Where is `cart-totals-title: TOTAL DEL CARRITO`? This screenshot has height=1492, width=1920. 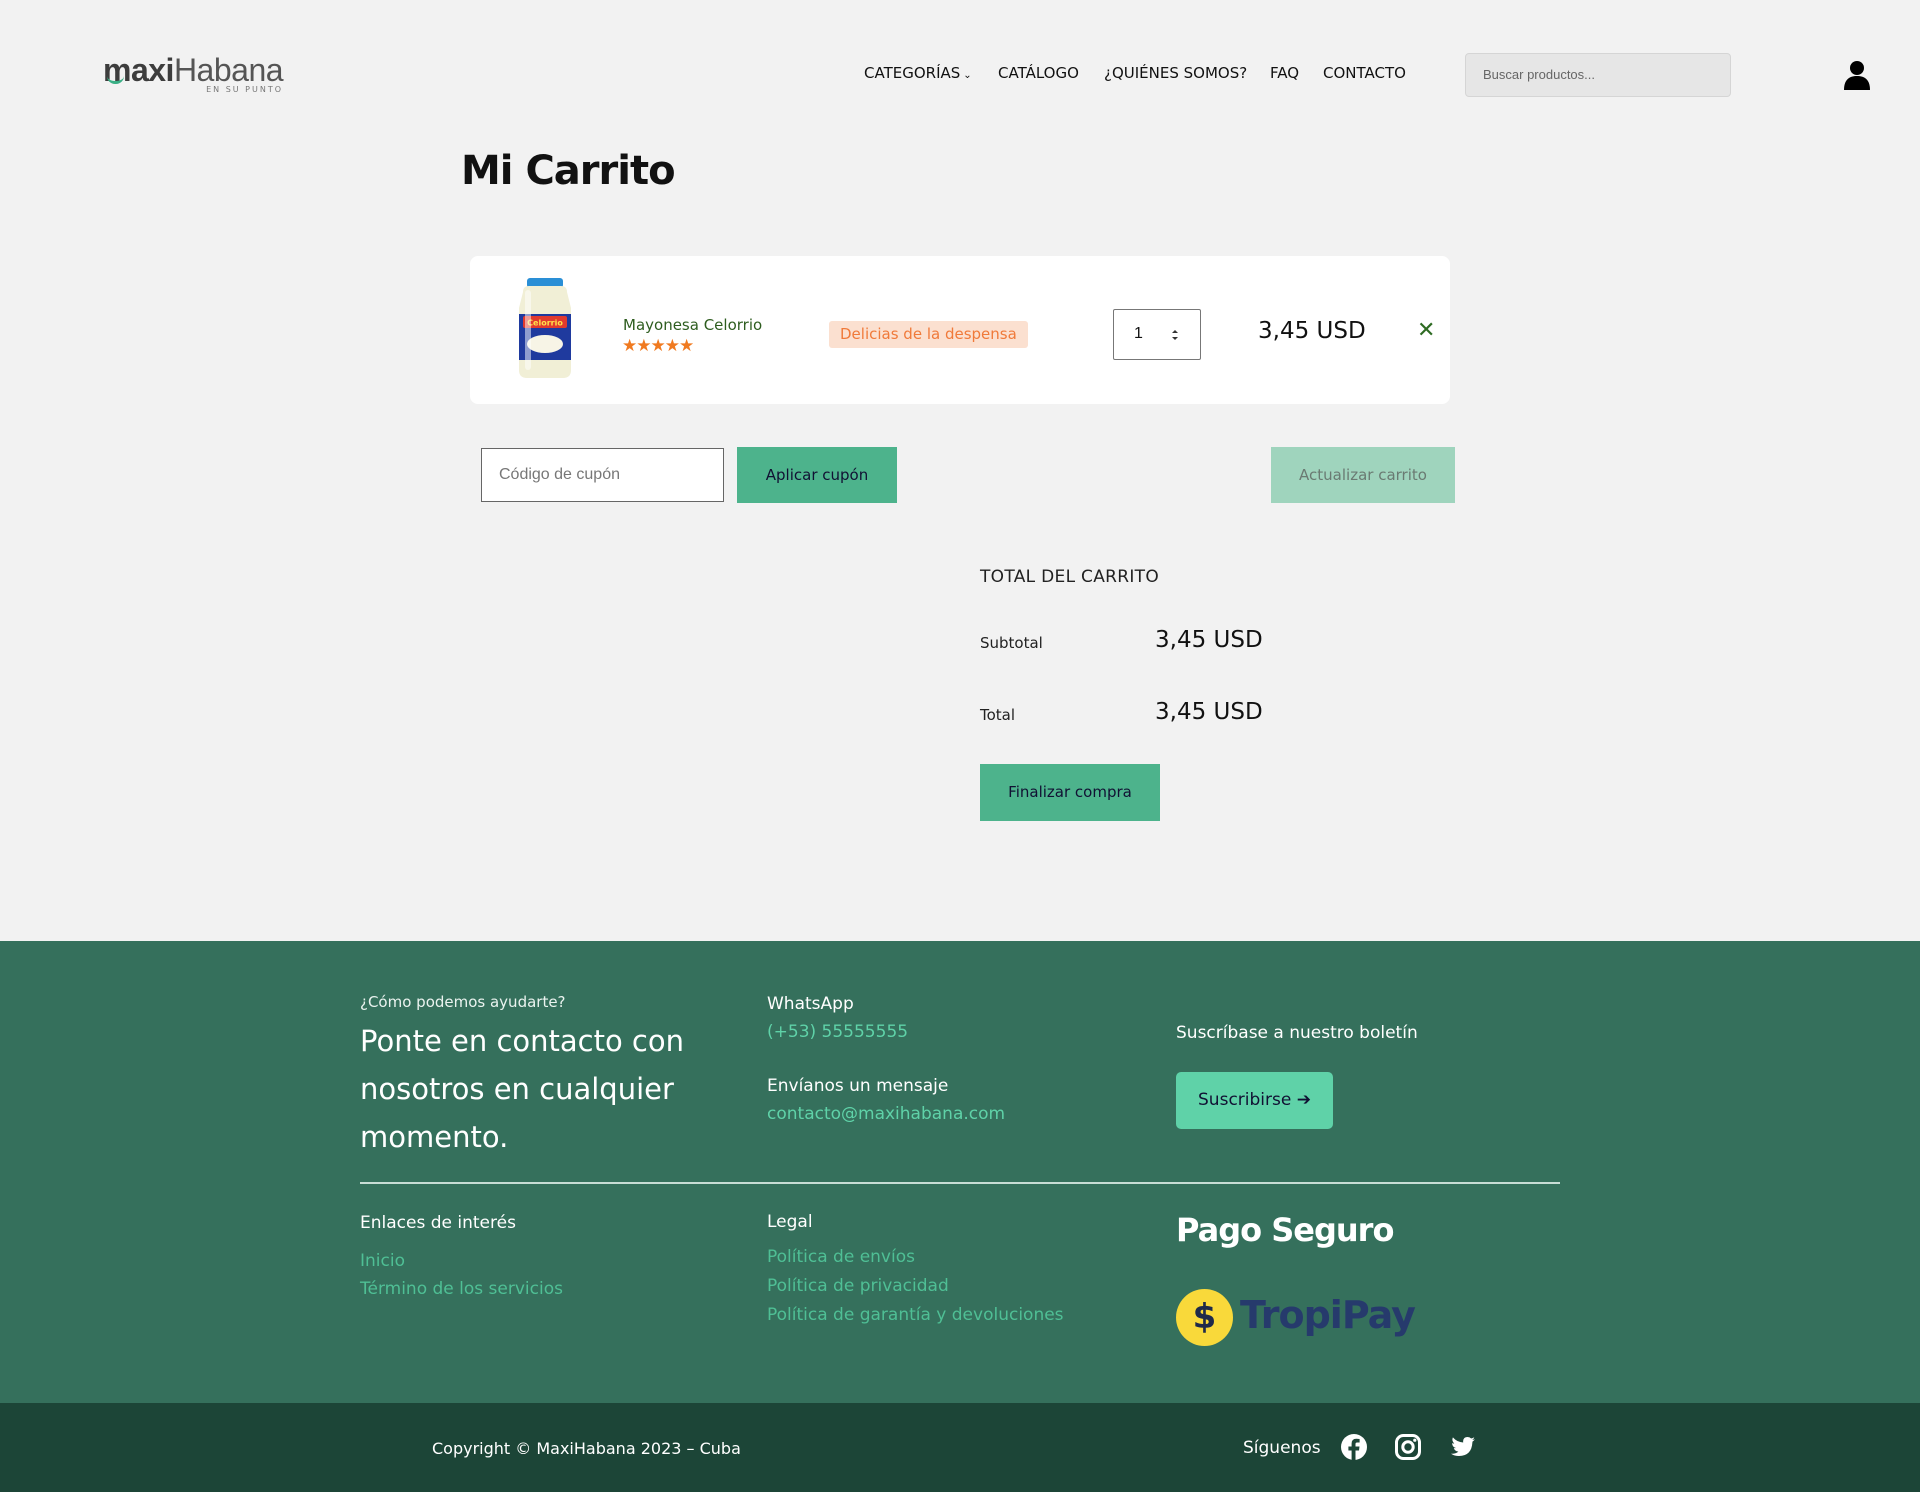 cart-totals-title: TOTAL DEL CARRITO is located at coordinates (1070, 577).